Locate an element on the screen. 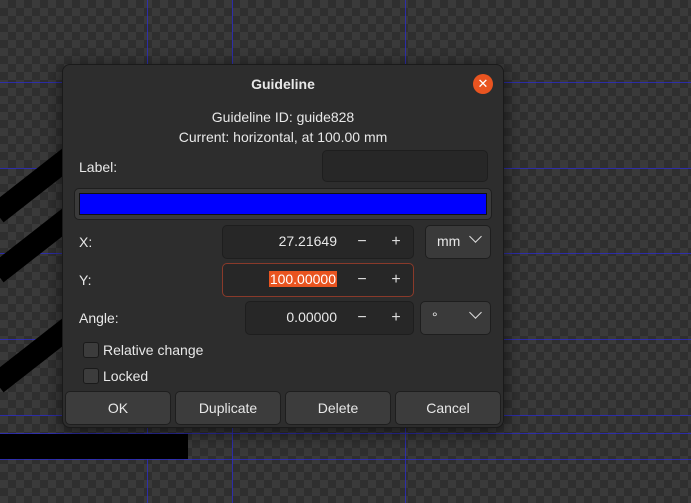  cancel-button: Cancel is located at coordinates (448, 408).